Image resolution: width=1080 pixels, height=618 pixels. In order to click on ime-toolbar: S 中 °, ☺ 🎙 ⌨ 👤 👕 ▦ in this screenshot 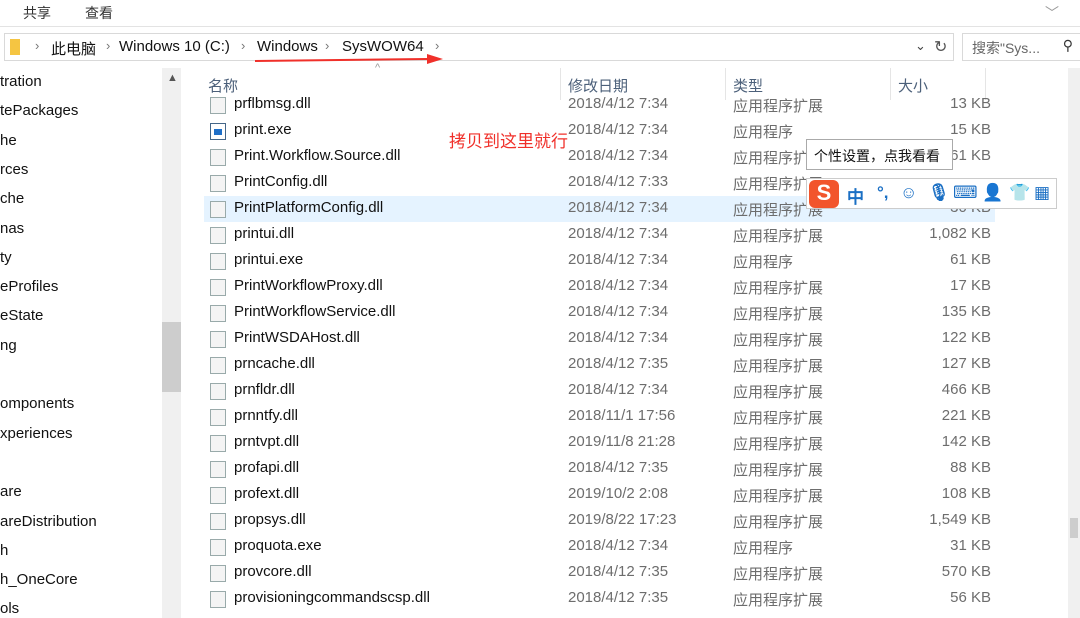, I will do `click(931, 193)`.